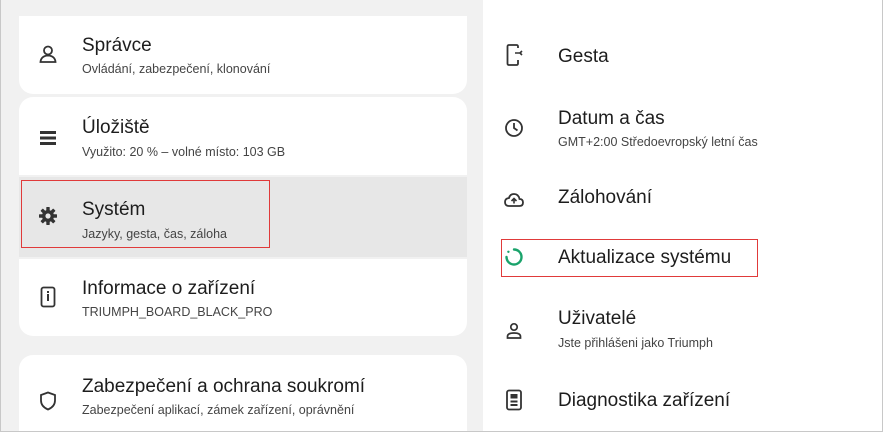  What do you see at coordinates (224, 386) in the screenshot?
I see `category-title: Zabezpečení a ochrana soukromí` at bounding box center [224, 386].